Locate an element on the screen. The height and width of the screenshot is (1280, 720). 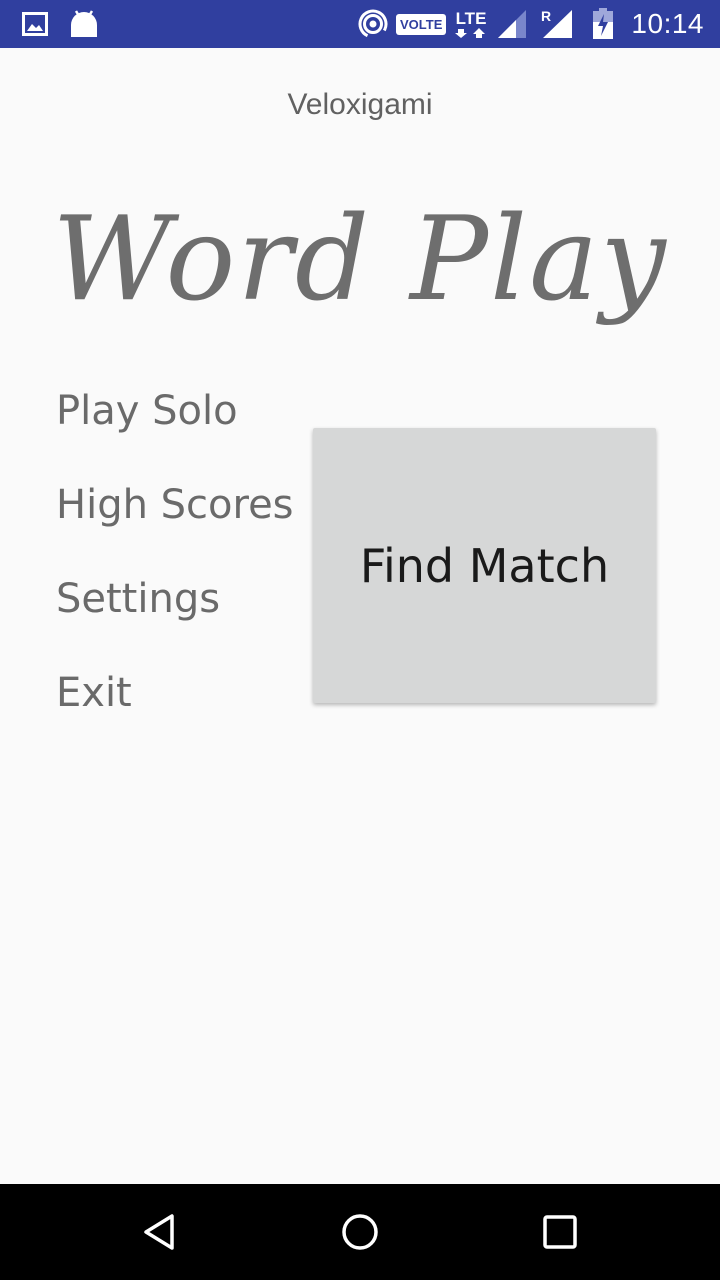
play-solo-button: Play Solo is located at coordinates (147, 411).